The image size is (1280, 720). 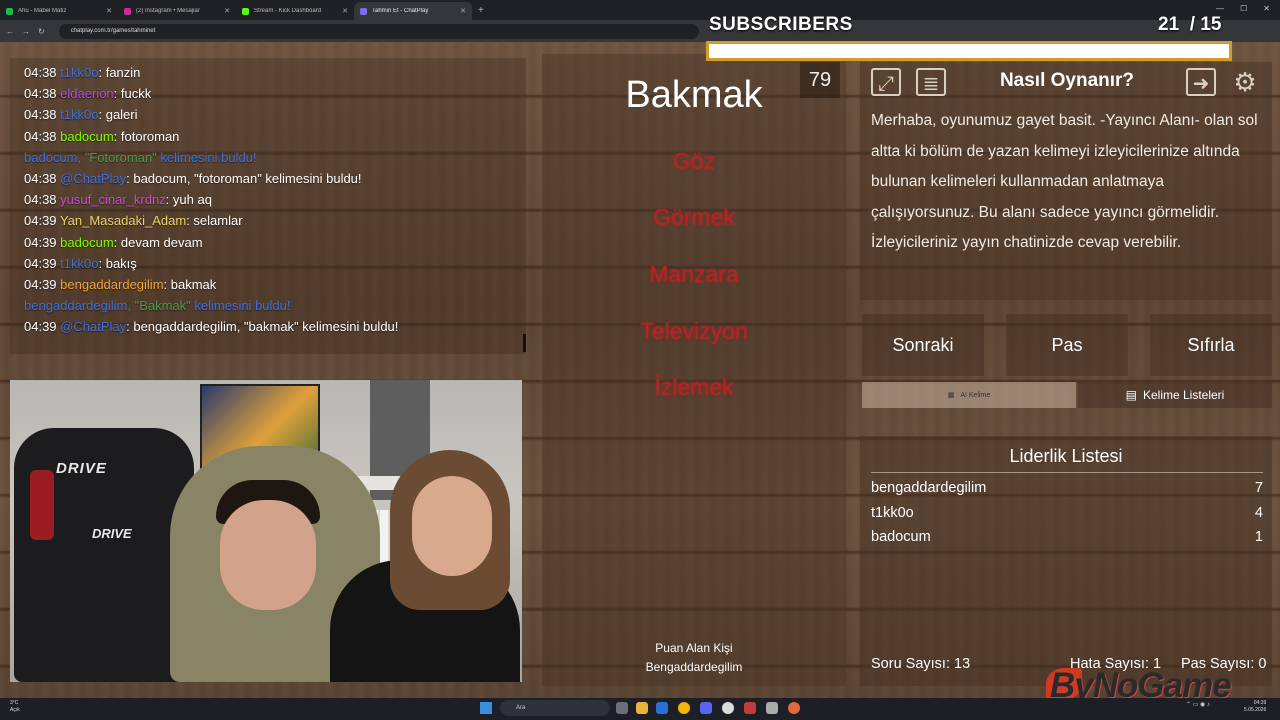 What do you see at coordinates (1067, 345) in the screenshot?
I see `pass-button: Pas` at bounding box center [1067, 345].